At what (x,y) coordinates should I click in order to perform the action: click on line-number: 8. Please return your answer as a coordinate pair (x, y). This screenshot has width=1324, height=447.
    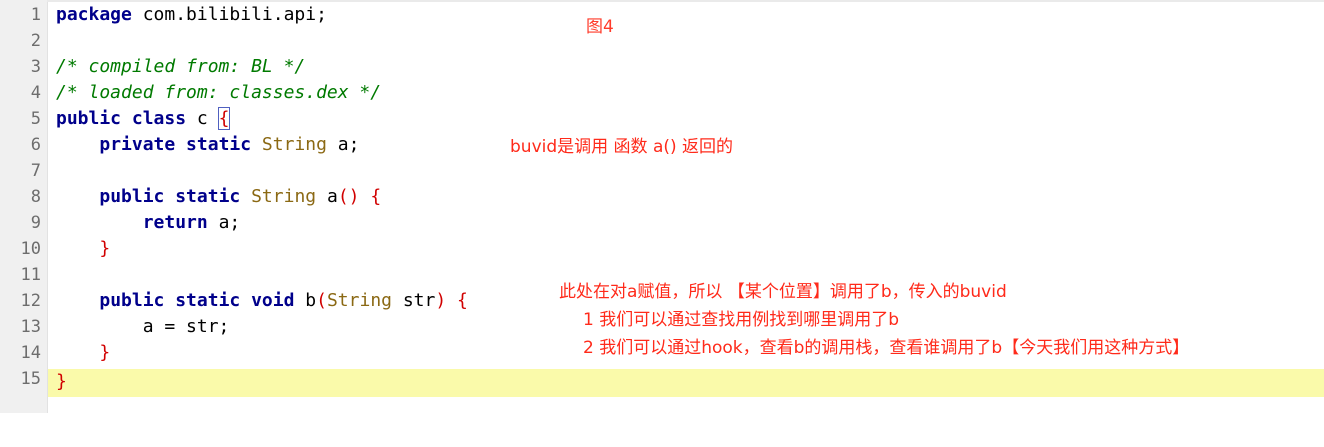
    Looking at the image, I should click on (35, 197).